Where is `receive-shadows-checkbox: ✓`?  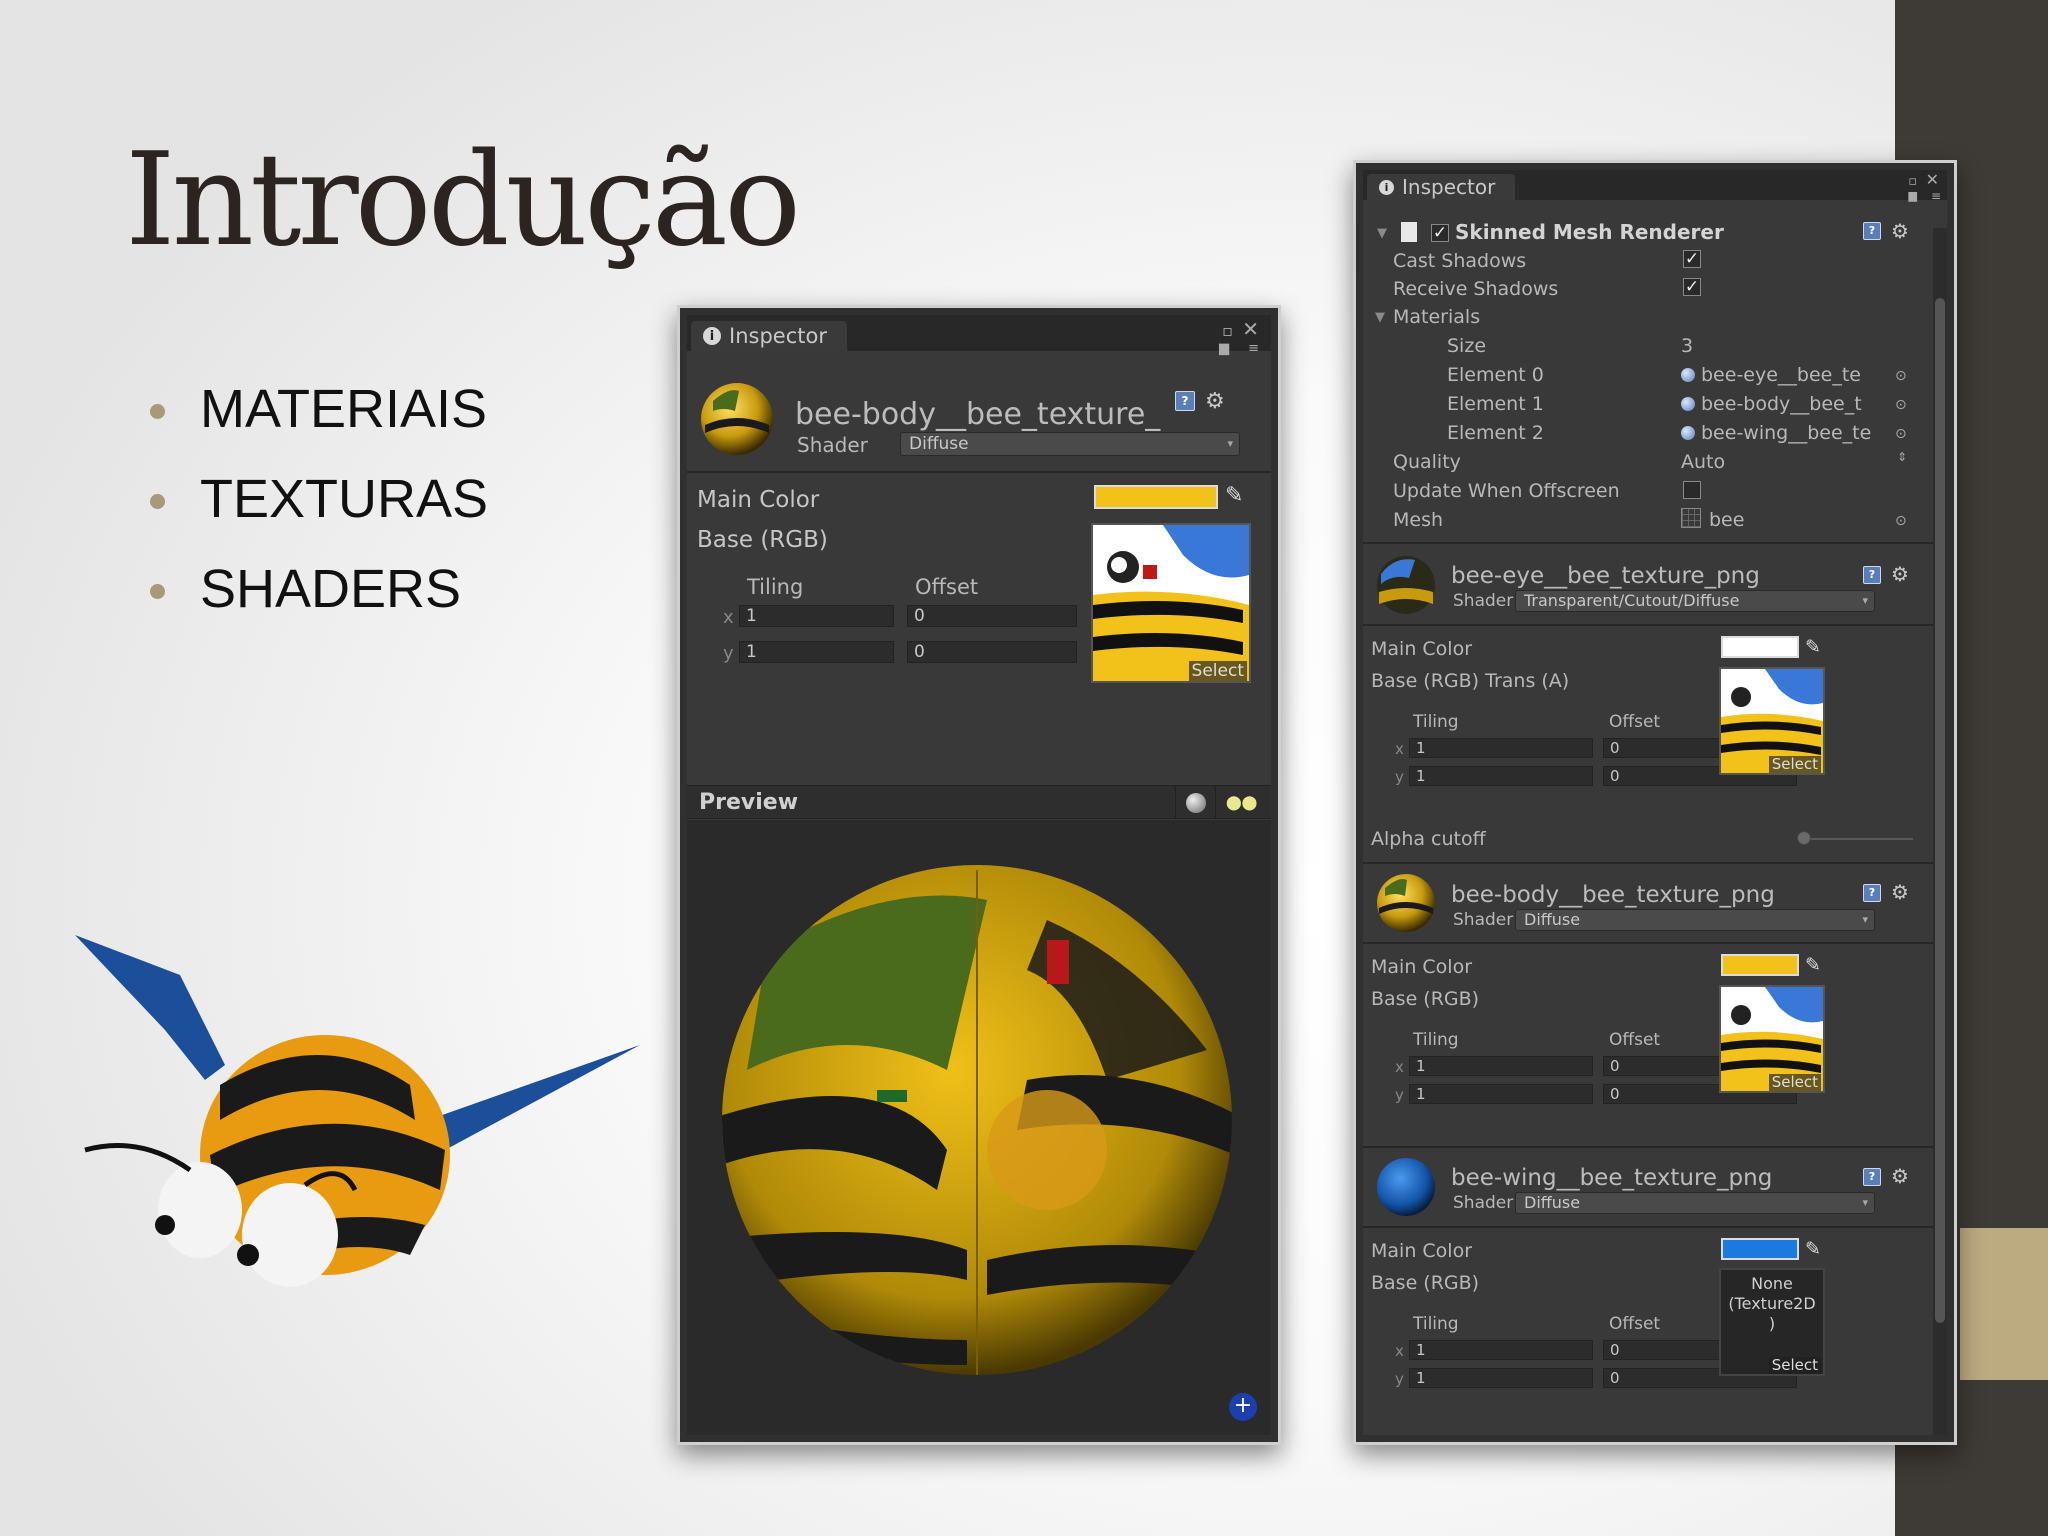
receive-shadows-checkbox: ✓ is located at coordinates (1692, 287).